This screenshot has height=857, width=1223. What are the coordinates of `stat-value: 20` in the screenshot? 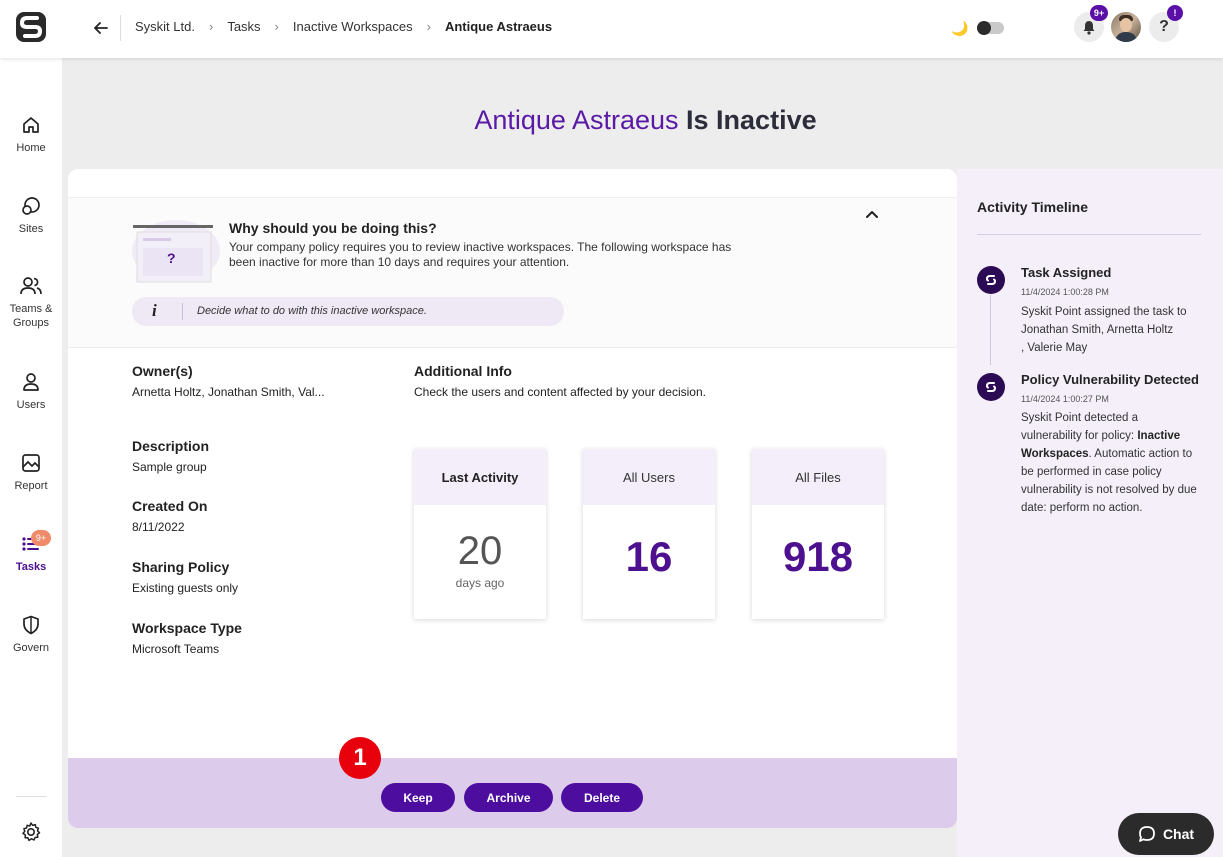 It's located at (480, 551).